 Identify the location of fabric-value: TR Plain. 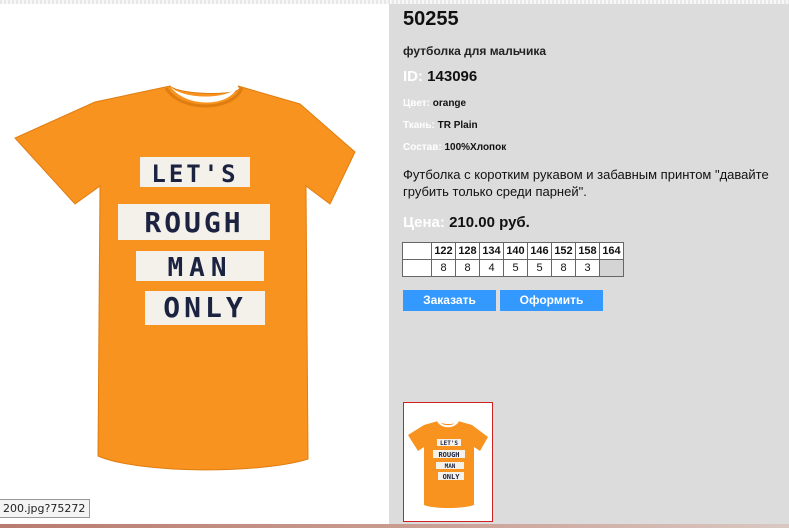
(457, 125).